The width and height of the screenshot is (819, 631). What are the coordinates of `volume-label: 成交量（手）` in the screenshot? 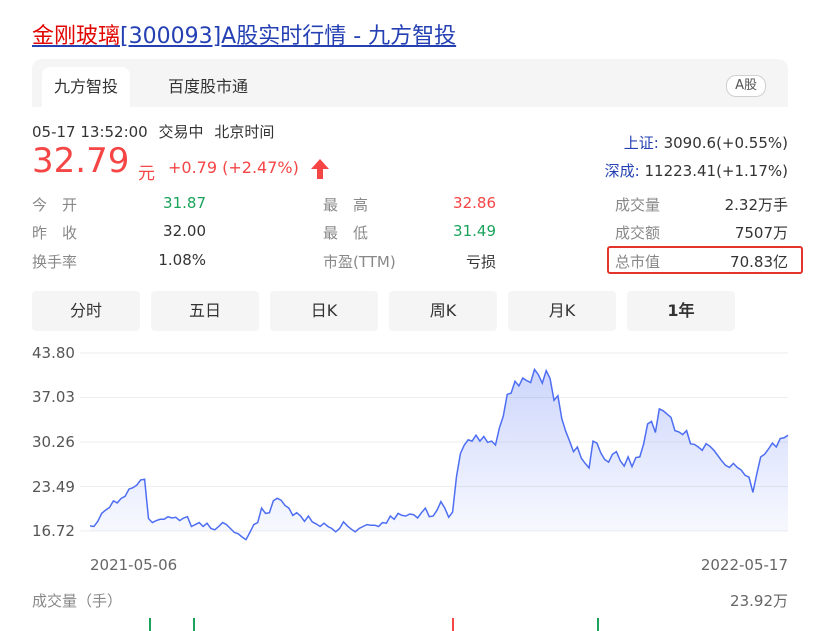 It's located at (77, 601).